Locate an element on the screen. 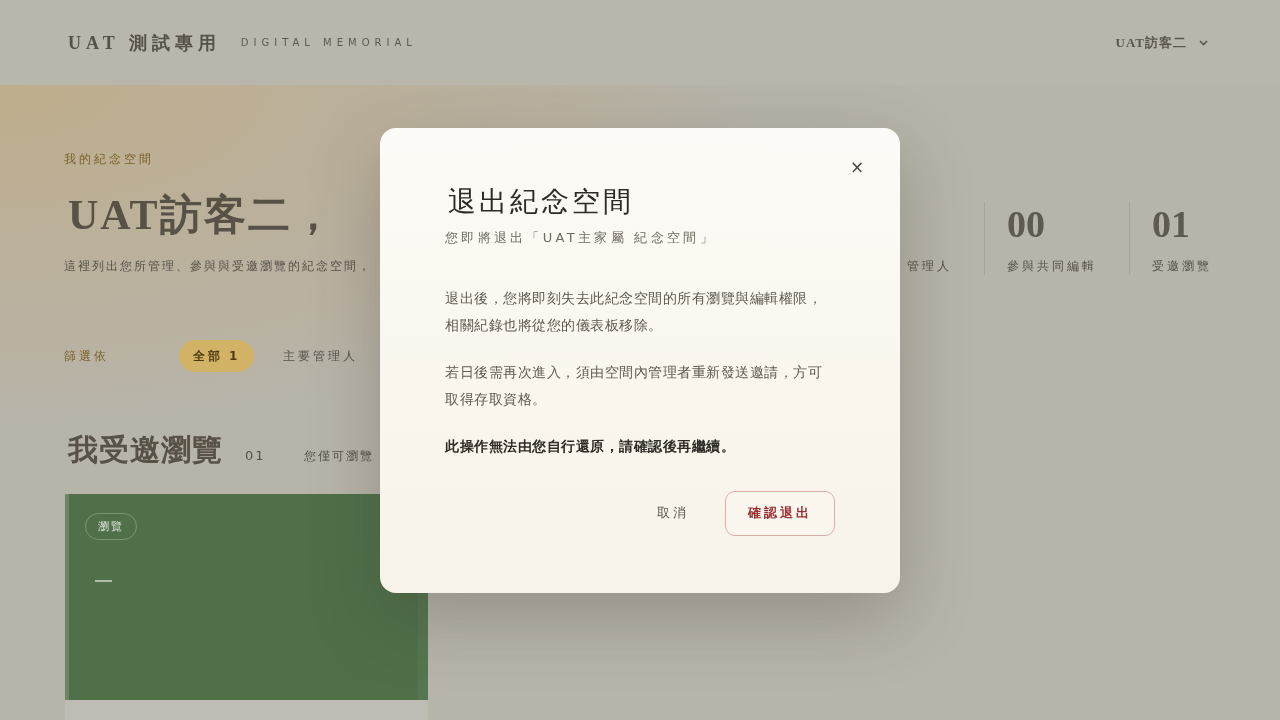 This screenshot has width=1280, height=720. page-title: UAT訪客二， is located at coordinates (202, 215).